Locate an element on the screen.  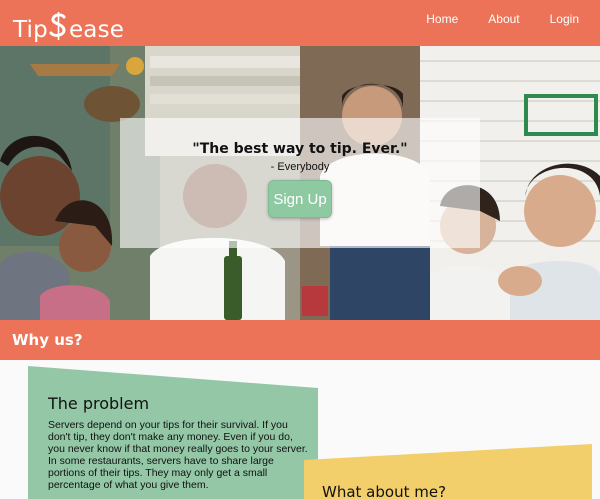
why-us-title: Why us? is located at coordinates (47, 340).